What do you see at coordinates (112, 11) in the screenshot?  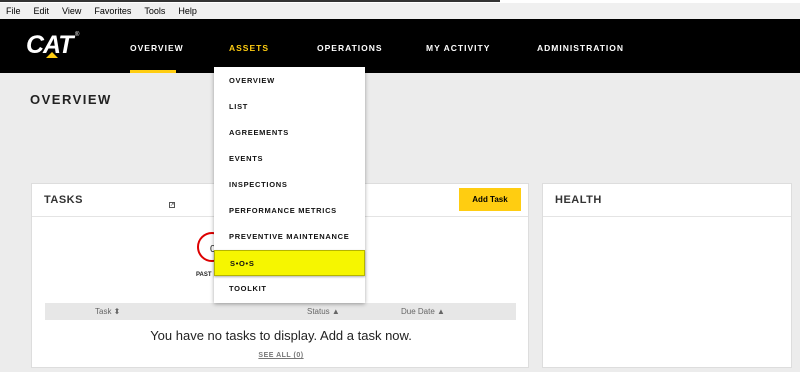 I see `menu-favorites: Favorites` at bounding box center [112, 11].